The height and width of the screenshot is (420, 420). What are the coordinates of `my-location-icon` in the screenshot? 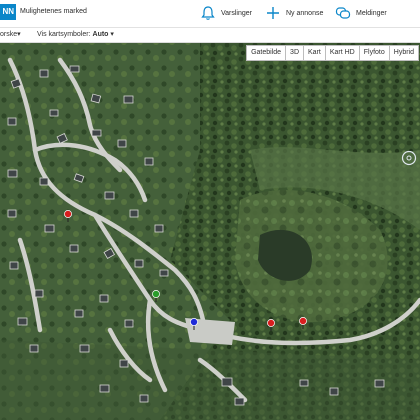 It's located at (409, 158).